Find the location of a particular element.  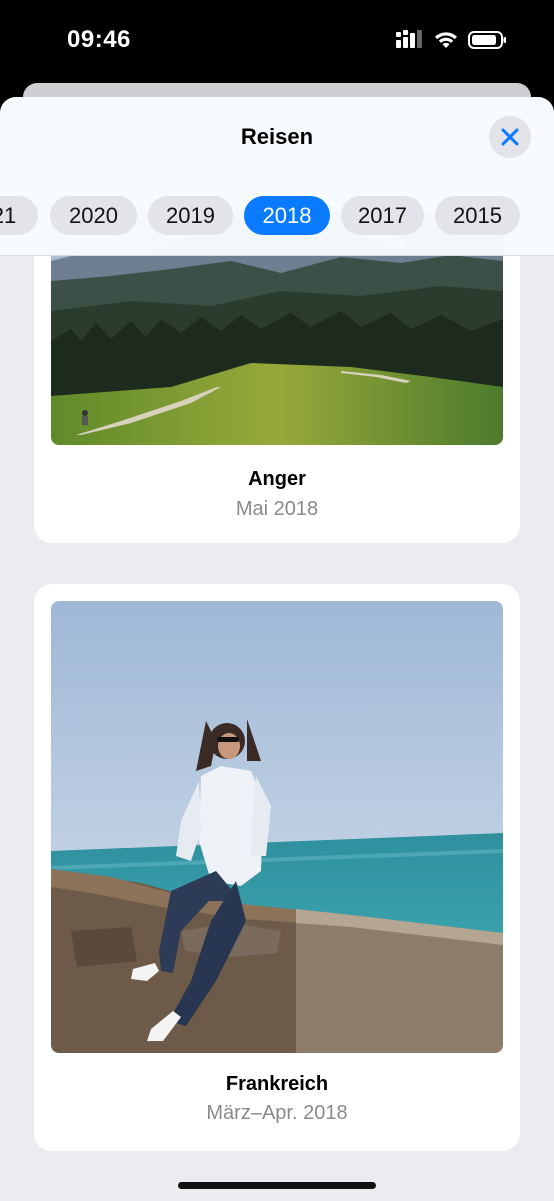

close-icon is located at coordinates (510, 137).